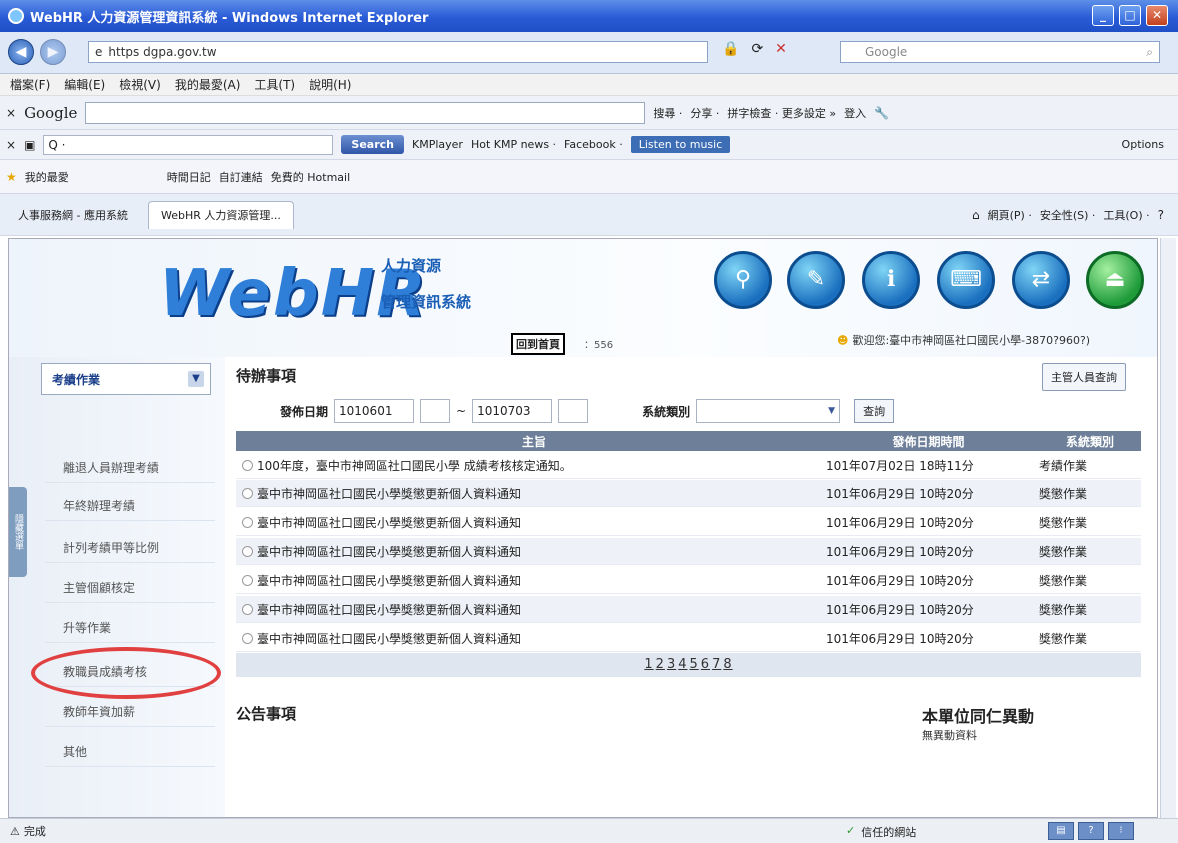 This screenshot has height=843, width=1178. What do you see at coordinates (768, 411) in the screenshot?
I see `type-select: ▼` at bounding box center [768, 411].